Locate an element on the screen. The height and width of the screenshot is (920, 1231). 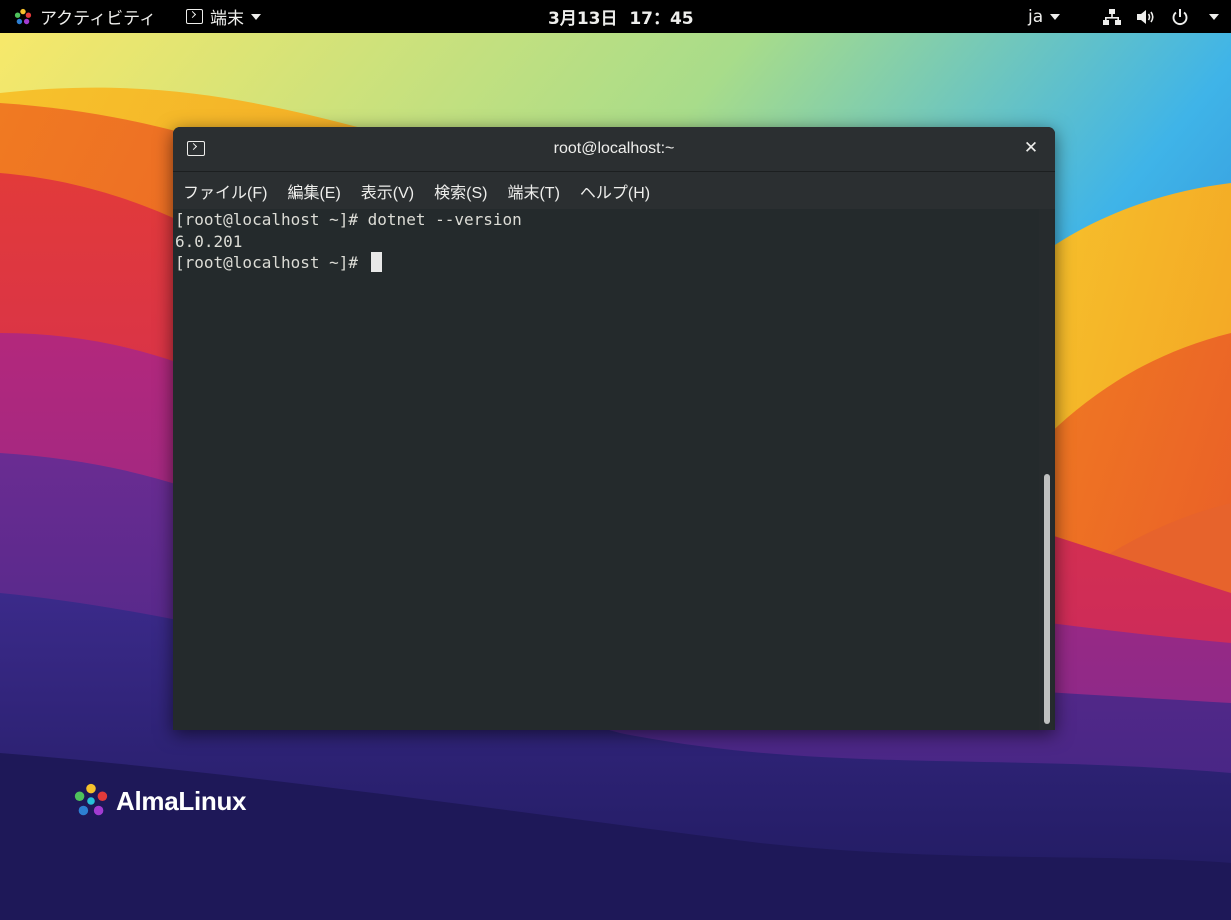
scrollbar-thumb is located at coordinates (1047, 599).